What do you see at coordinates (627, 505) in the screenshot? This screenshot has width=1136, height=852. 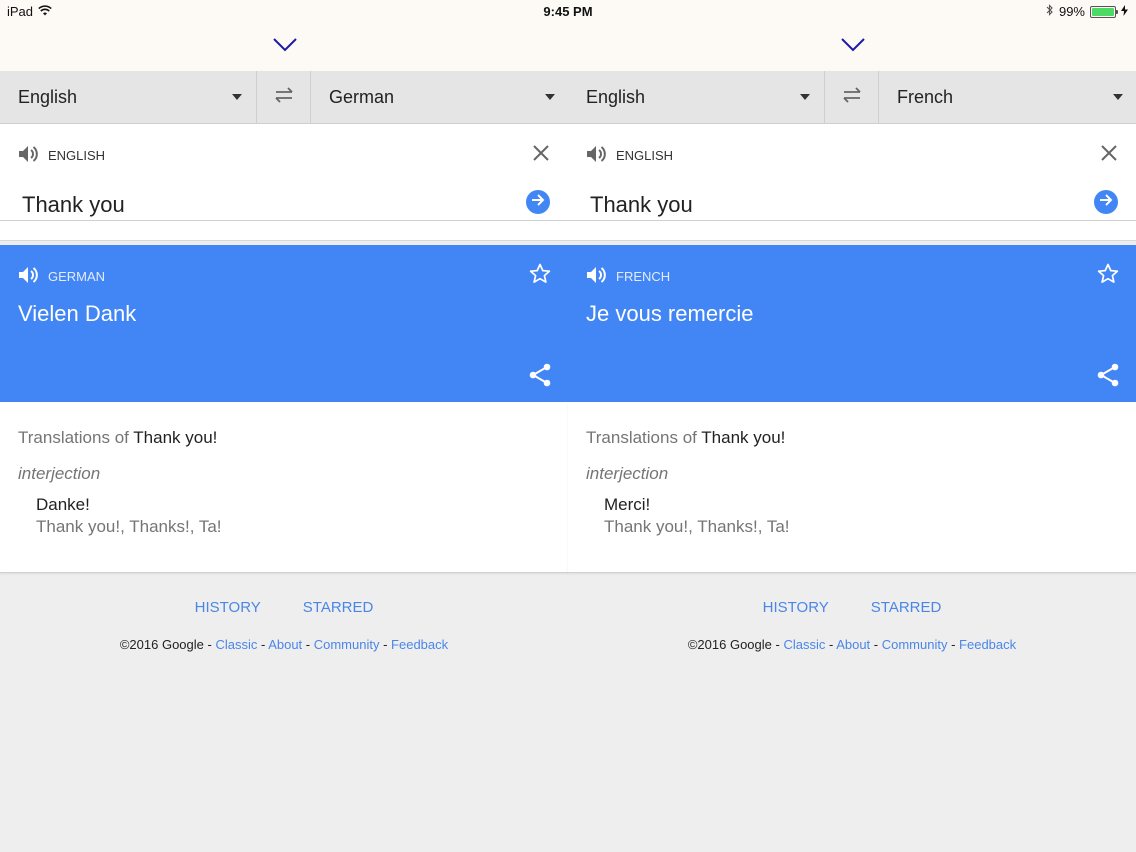 I see `dictionary-word: Merci!` at bounding box center [627, 505].